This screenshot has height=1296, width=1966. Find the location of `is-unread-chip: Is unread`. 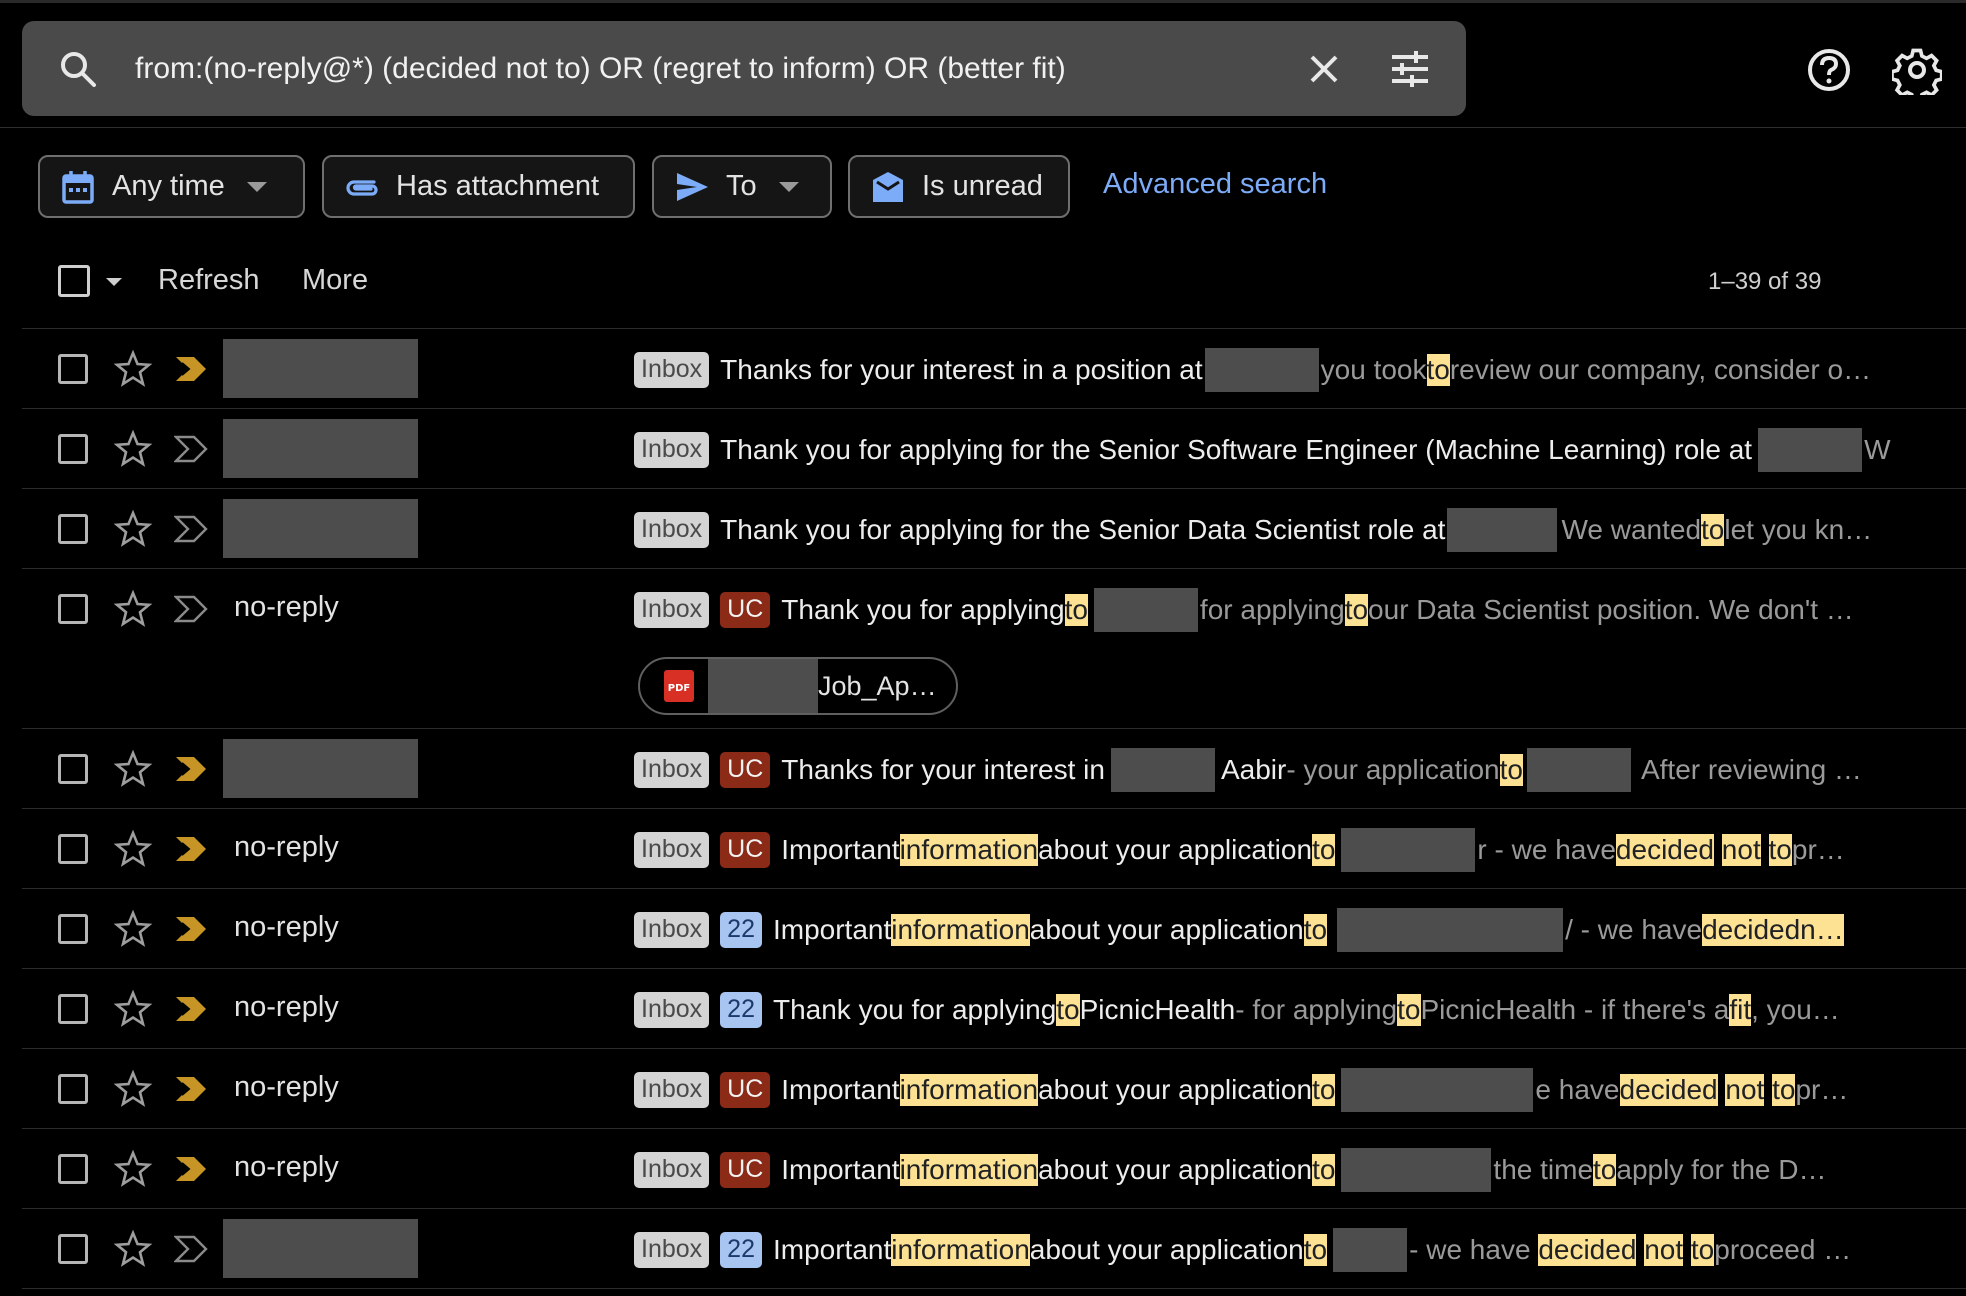

is-unread-chip: Is unread is located at coordinates (959, 186).